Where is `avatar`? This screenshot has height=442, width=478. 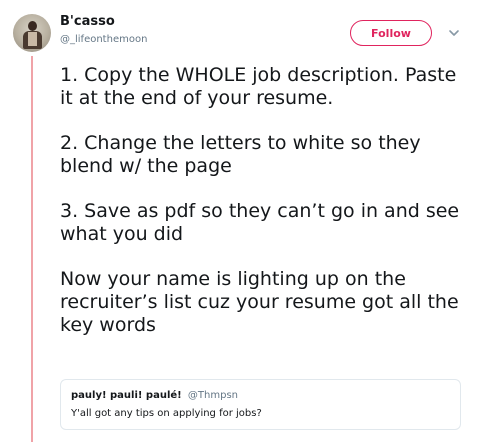 avatar is located at coordinates (32, 33).